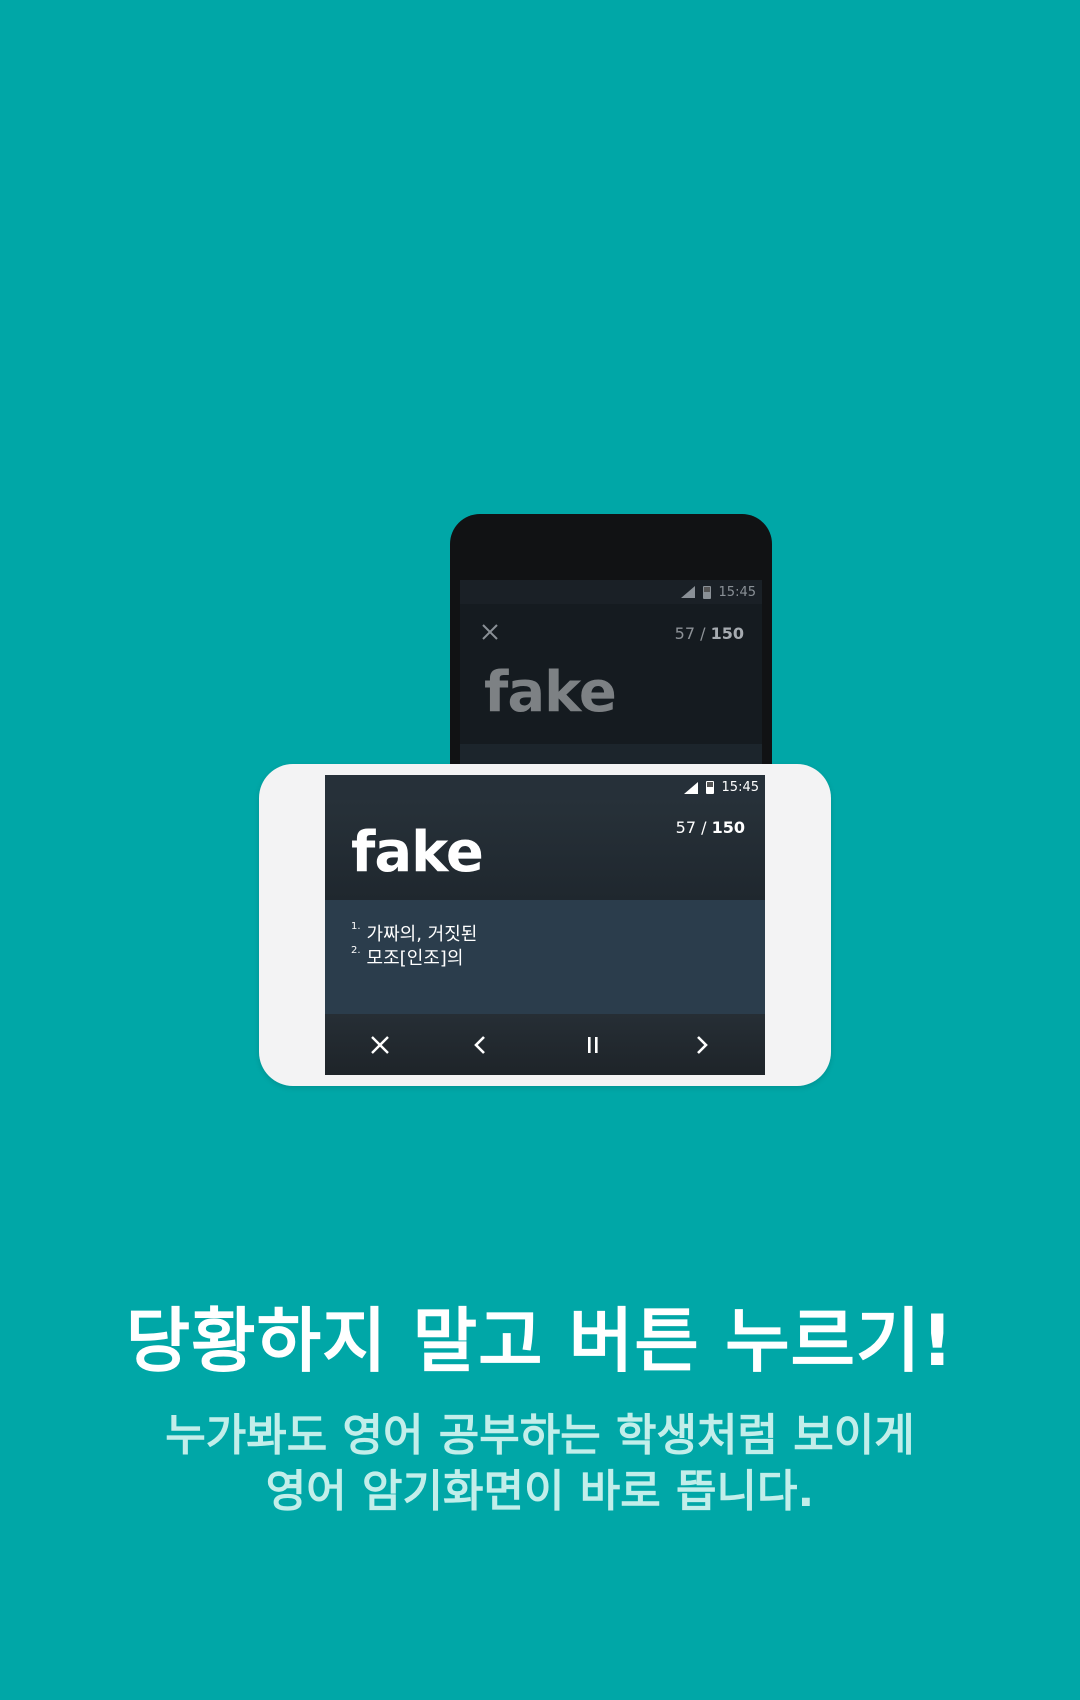 The height and width of the screenshot is (1700, 1080). I want to click on close-button, so click(380, 1045).